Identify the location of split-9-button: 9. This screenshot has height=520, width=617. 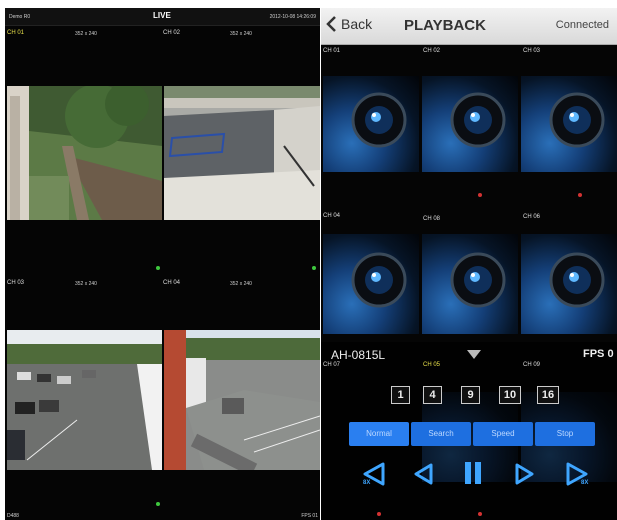
(470, 395).